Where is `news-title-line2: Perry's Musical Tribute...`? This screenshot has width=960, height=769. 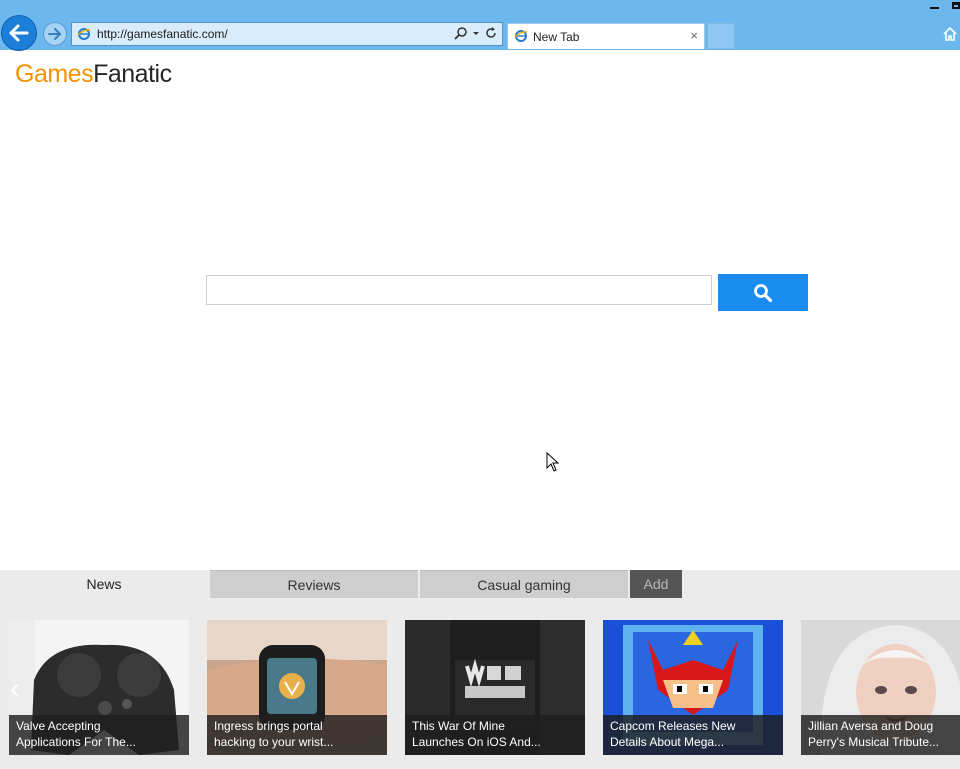
news-title-line2: Perry's Musical Tribute... is located at coordinates (873, 742).